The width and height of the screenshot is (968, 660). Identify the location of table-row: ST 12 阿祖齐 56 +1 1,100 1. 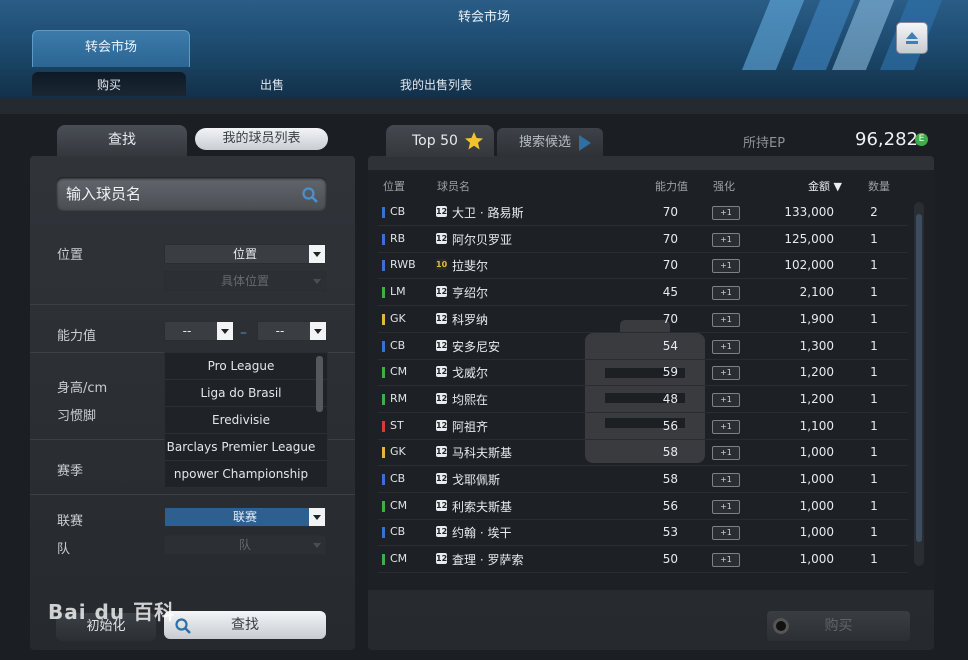
(643, 426).